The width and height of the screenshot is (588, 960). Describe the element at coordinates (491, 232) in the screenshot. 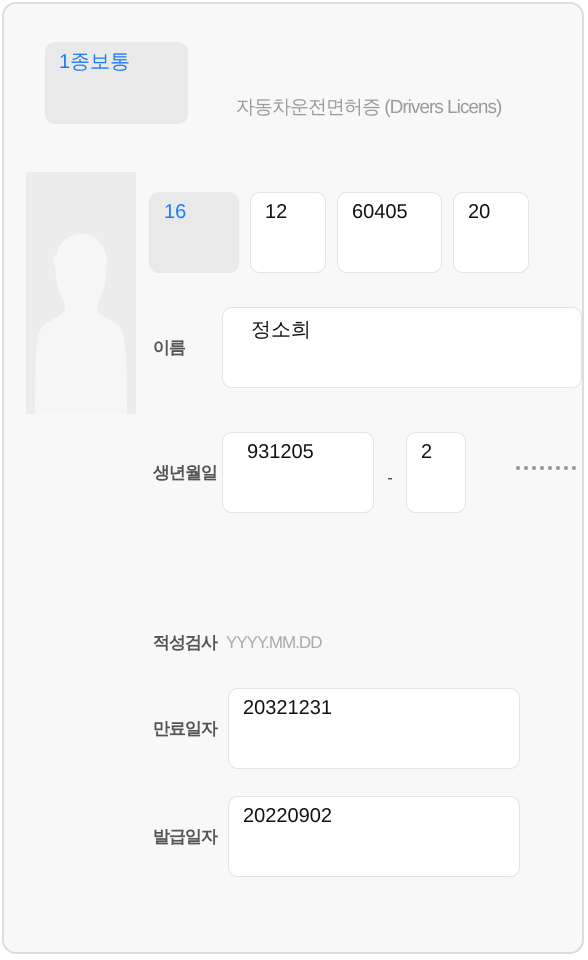

I see `input-field: 20` at that location.